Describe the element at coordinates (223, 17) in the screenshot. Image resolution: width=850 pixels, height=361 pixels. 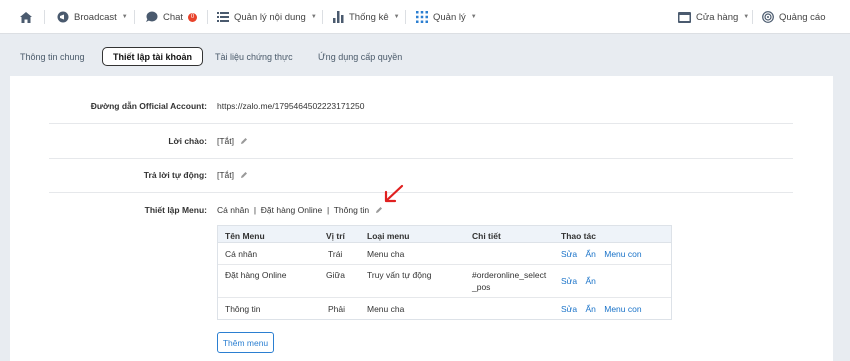
I see `list-icon` at that location.